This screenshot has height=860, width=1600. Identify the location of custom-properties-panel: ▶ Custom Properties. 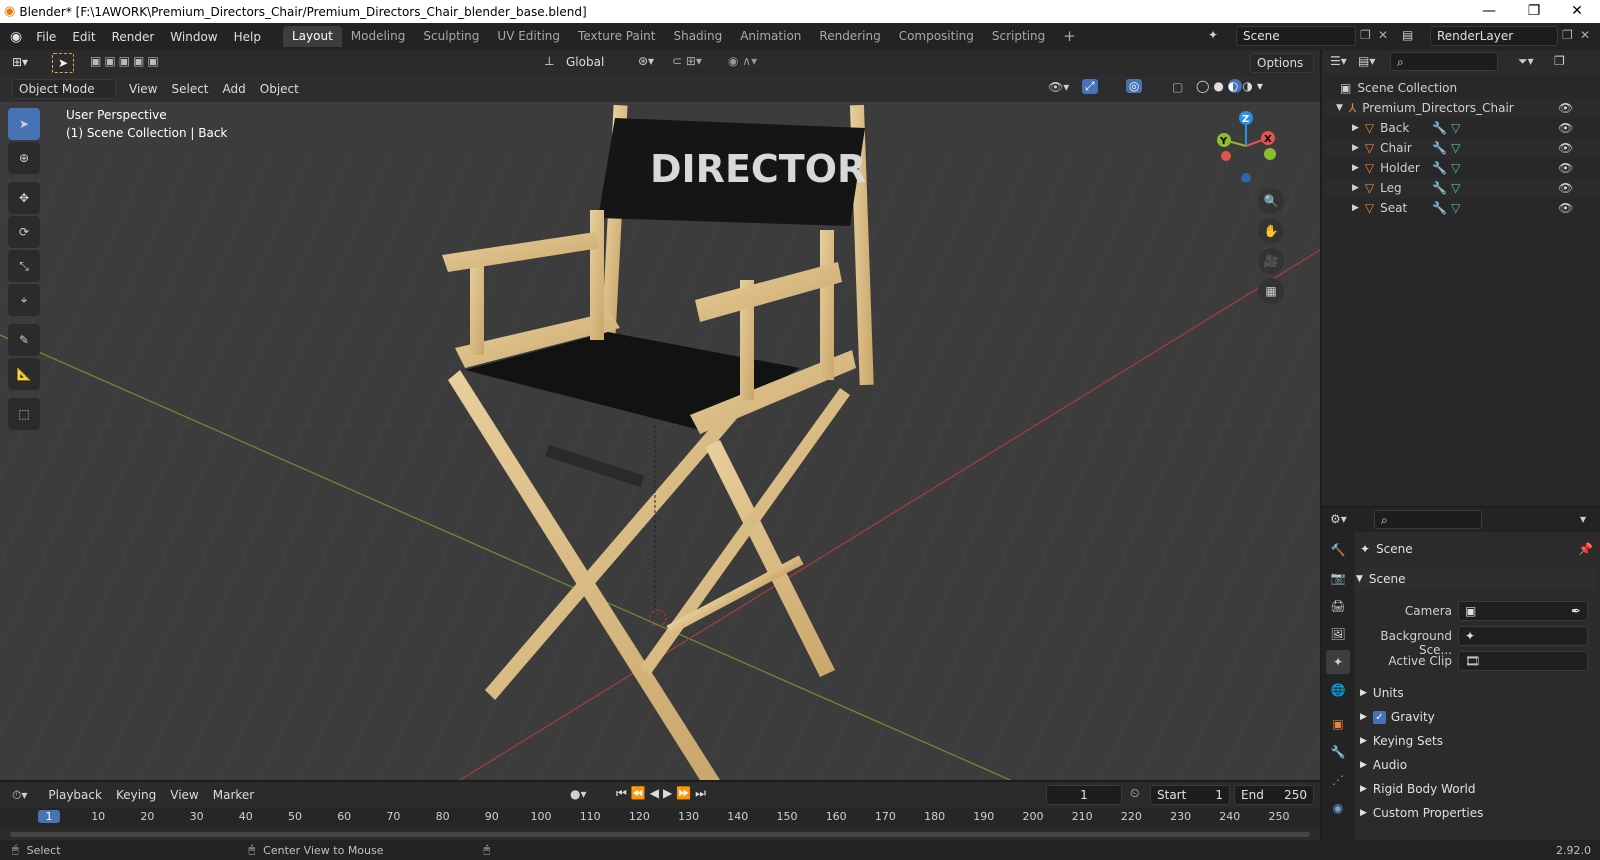
(1478, 813).